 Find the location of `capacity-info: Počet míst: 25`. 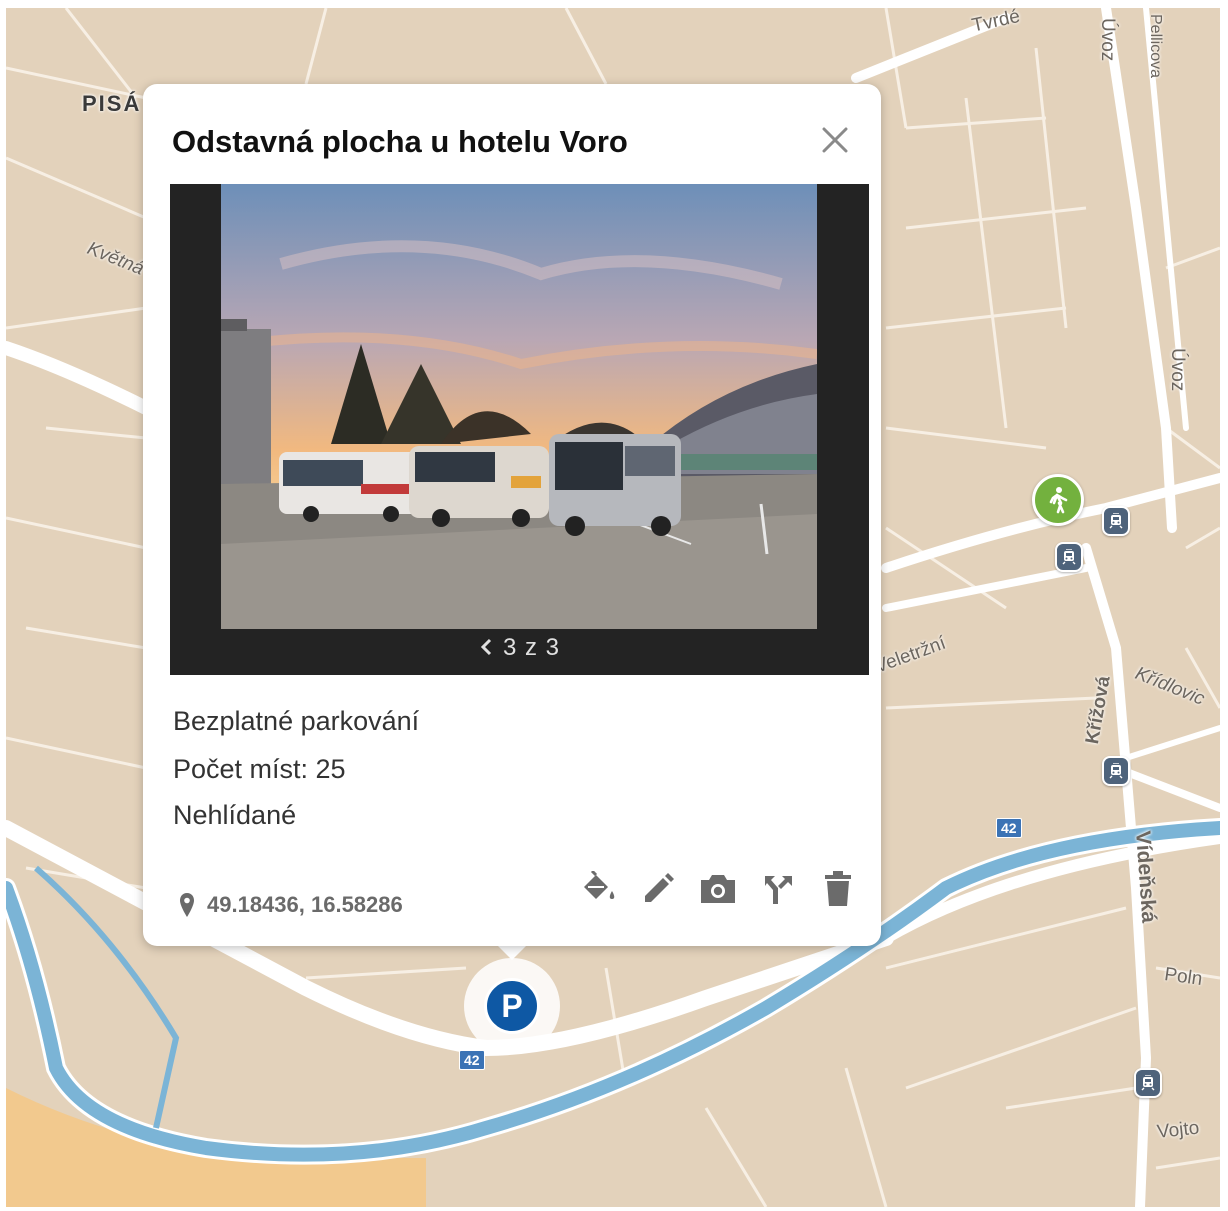

capacity-info: Počet míst: 25 is located at coordinates (259, 769).